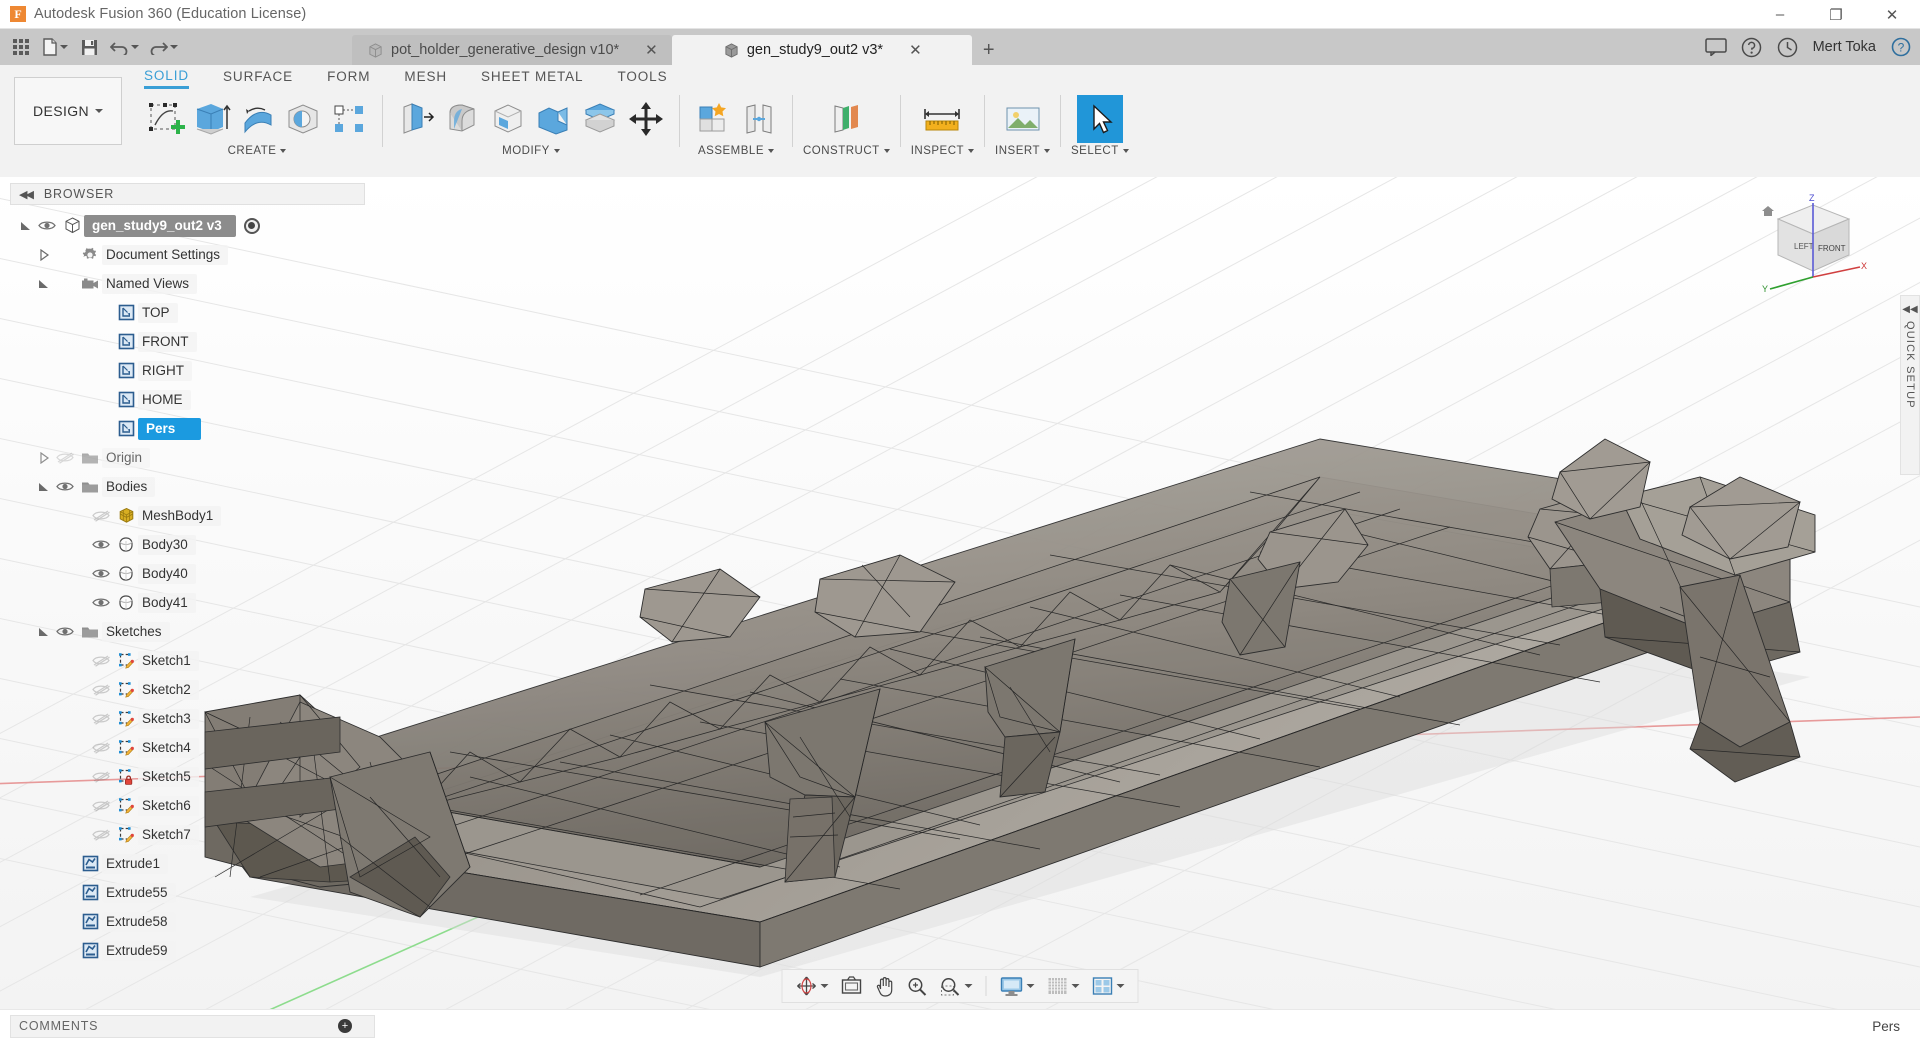  I want to click on save-icon, so click(89, 47).